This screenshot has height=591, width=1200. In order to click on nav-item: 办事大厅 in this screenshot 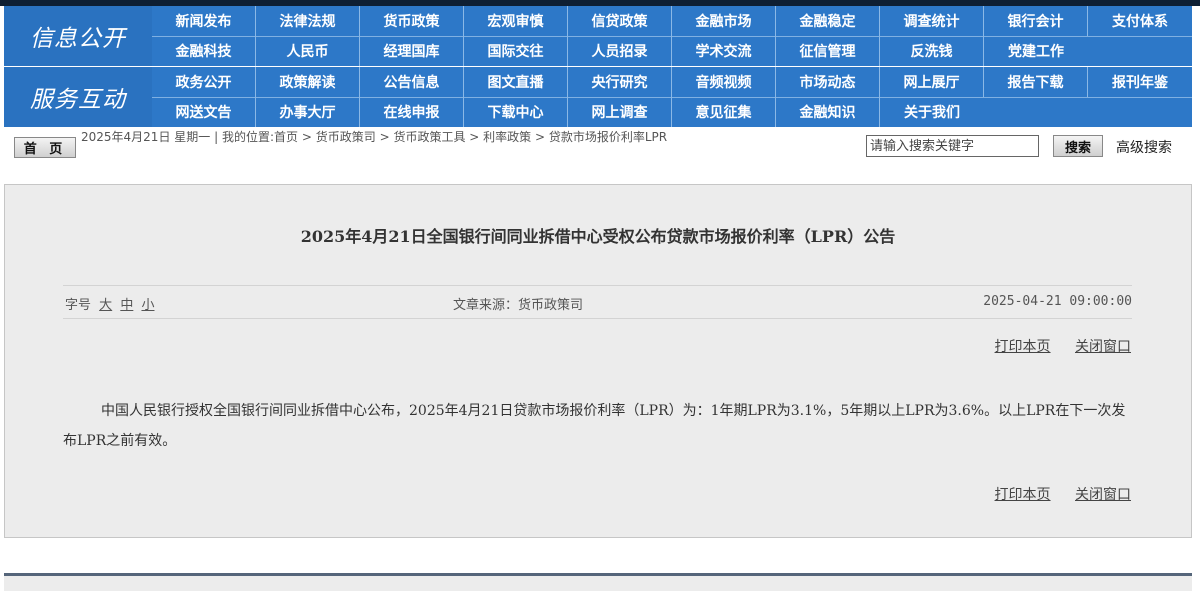, I will do `click(308, 112)`.